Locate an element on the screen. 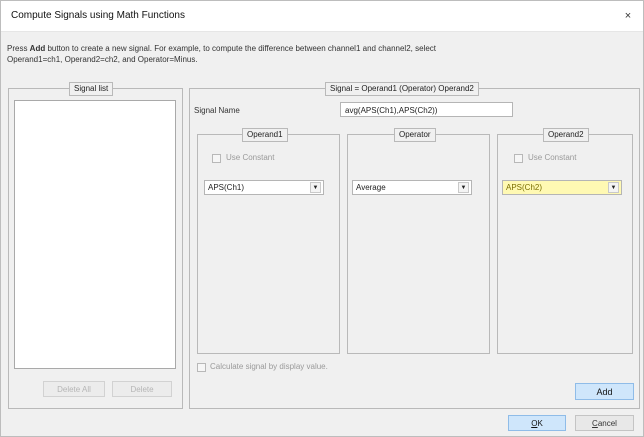  operand2-group: Operand2 Use Constant APS(Ch2) ▼ is located at coordinates (565, 241).